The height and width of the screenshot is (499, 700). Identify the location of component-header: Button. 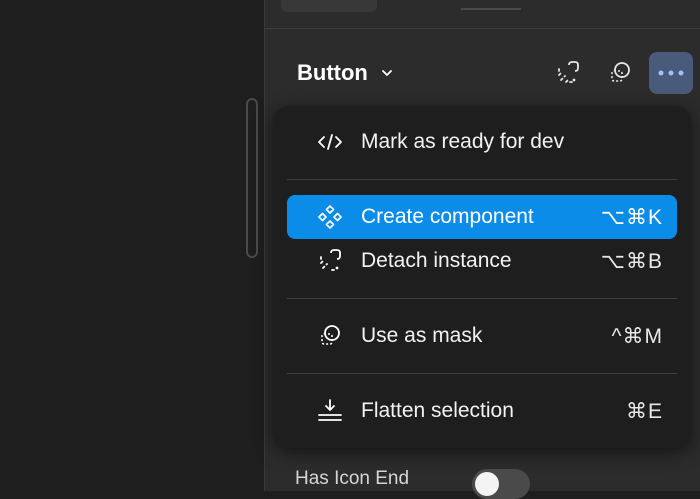
(482, 73).